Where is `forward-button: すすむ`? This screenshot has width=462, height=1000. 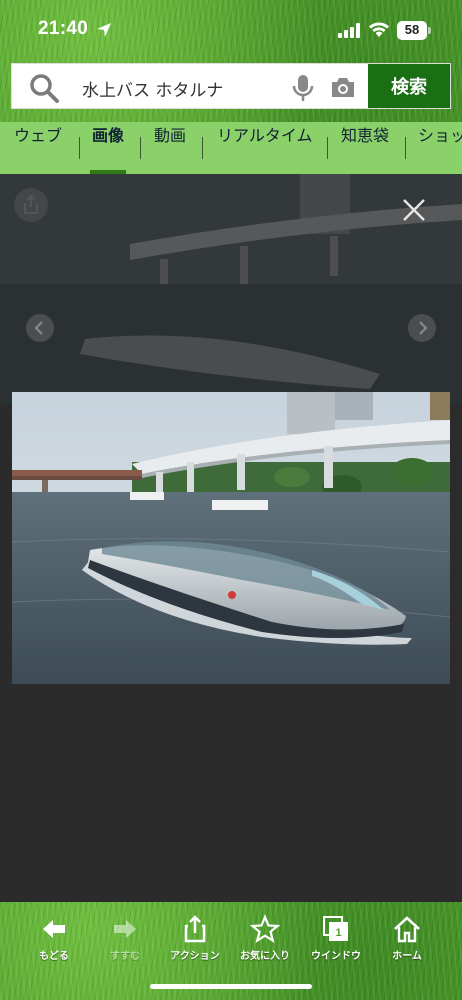 forward-button: すすむ is located at coordinates (125, 938).